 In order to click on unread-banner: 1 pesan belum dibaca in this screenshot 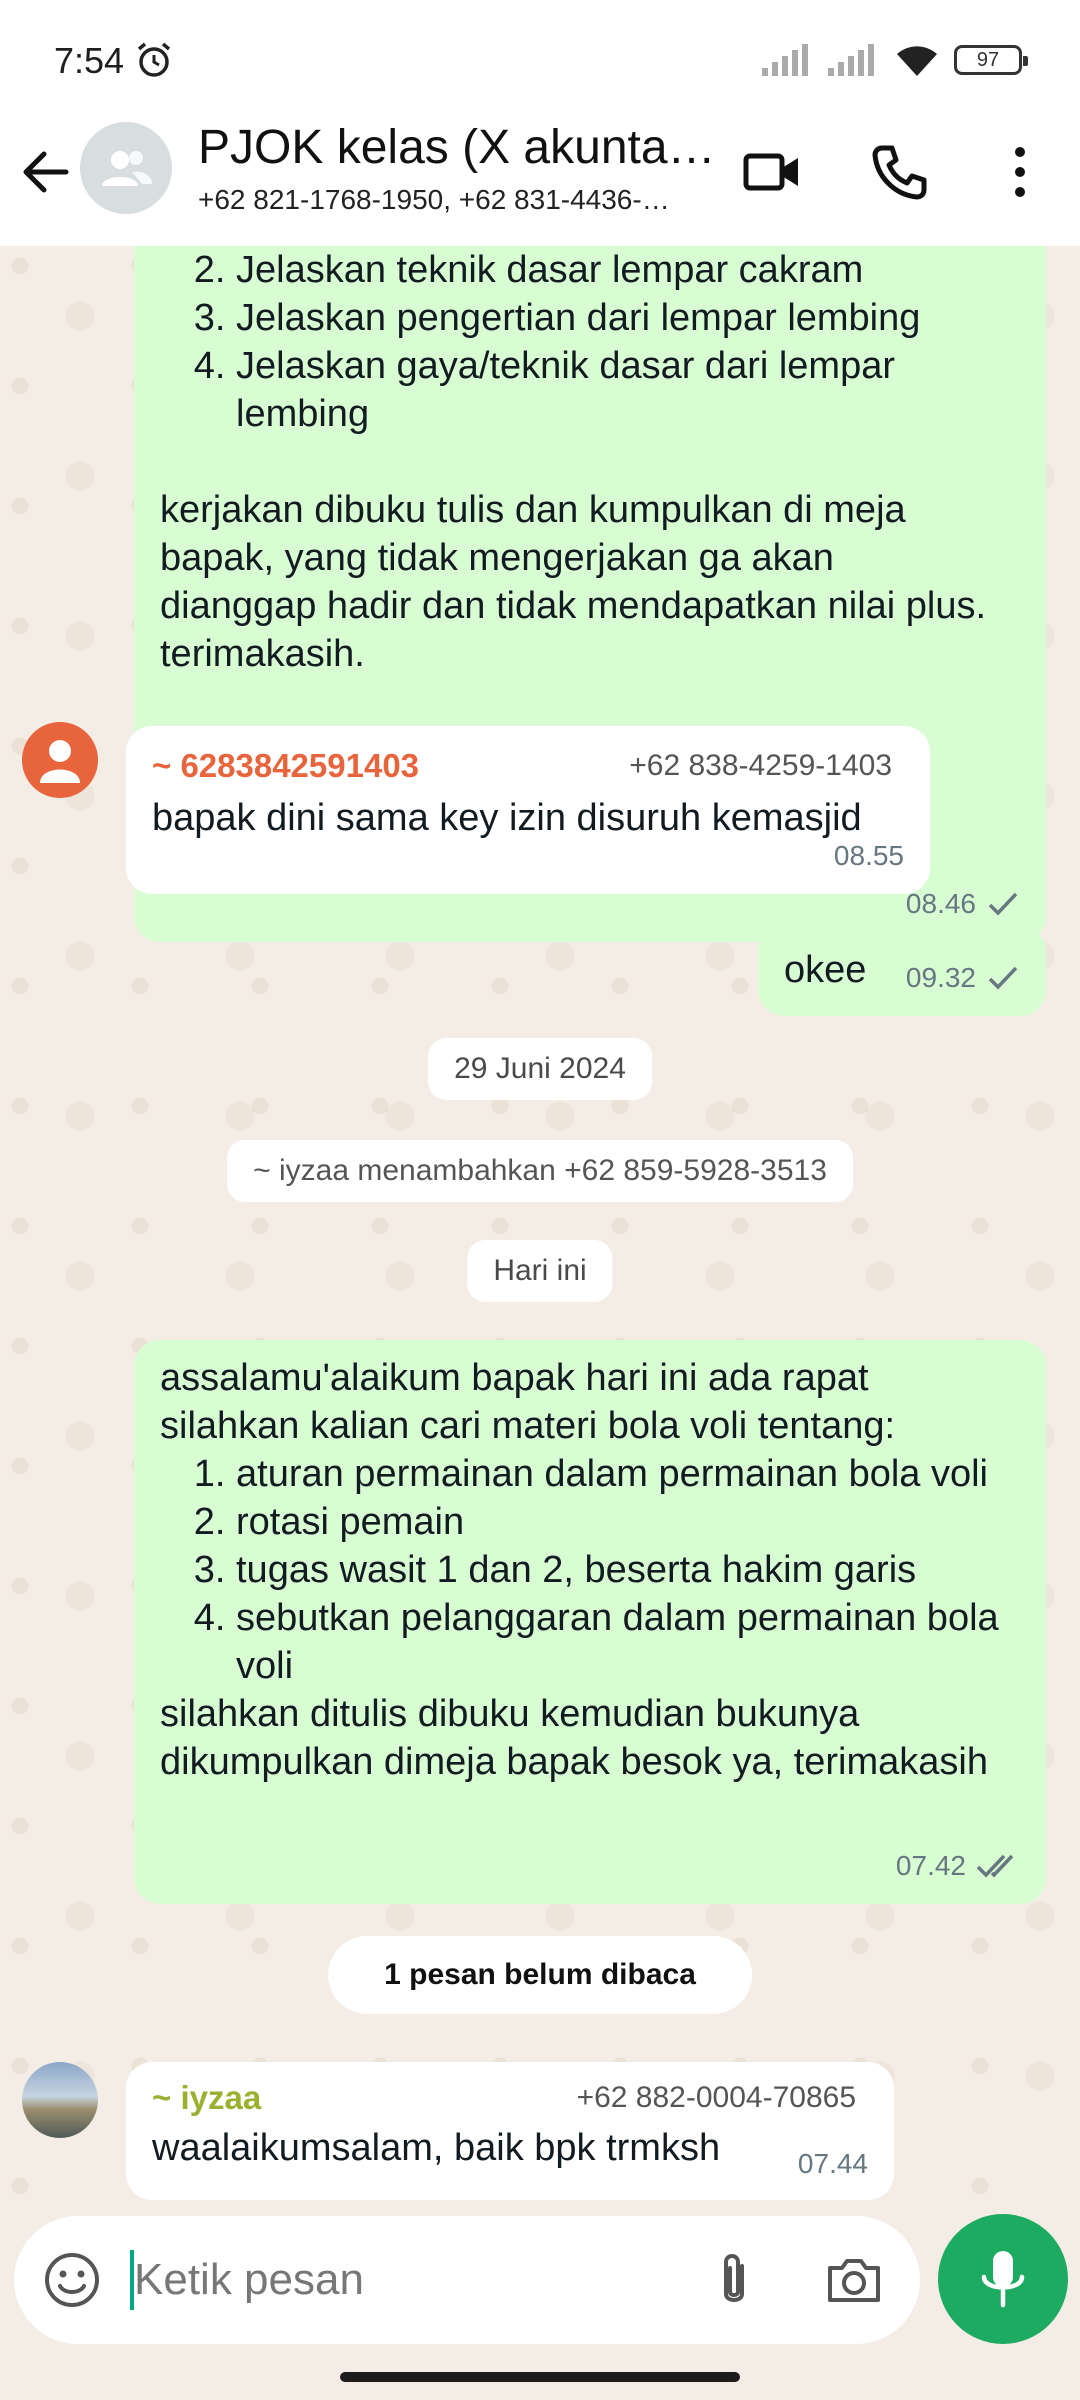, I will do `click(540, 1975)`.